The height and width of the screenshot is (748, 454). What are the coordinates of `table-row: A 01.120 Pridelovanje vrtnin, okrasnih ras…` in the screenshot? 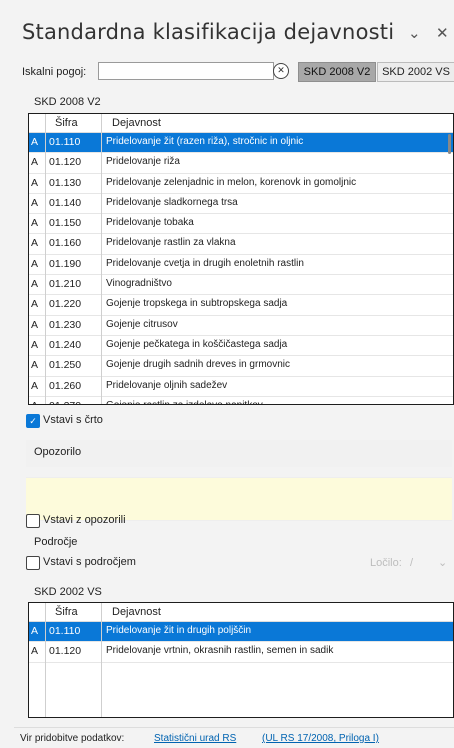 It's located at (241, 652).